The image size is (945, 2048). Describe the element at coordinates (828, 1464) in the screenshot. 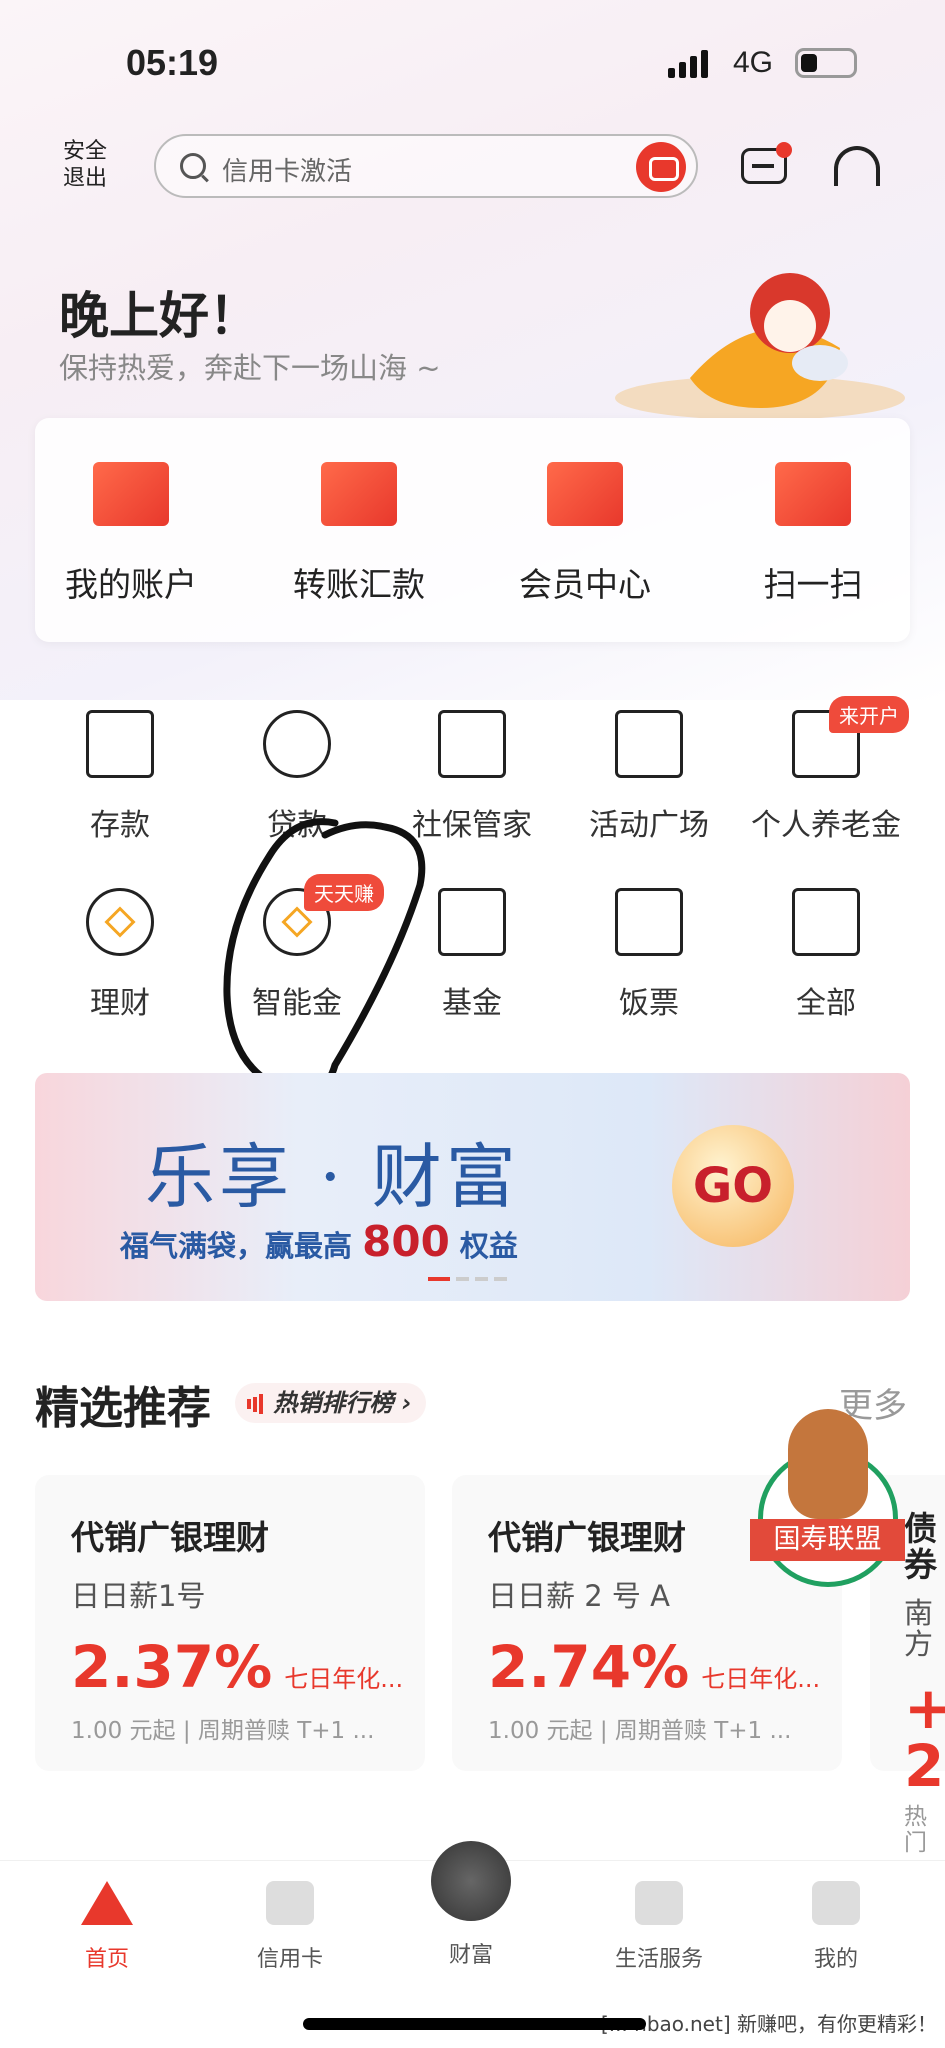

I see `bull-mascot-icon` at that location.